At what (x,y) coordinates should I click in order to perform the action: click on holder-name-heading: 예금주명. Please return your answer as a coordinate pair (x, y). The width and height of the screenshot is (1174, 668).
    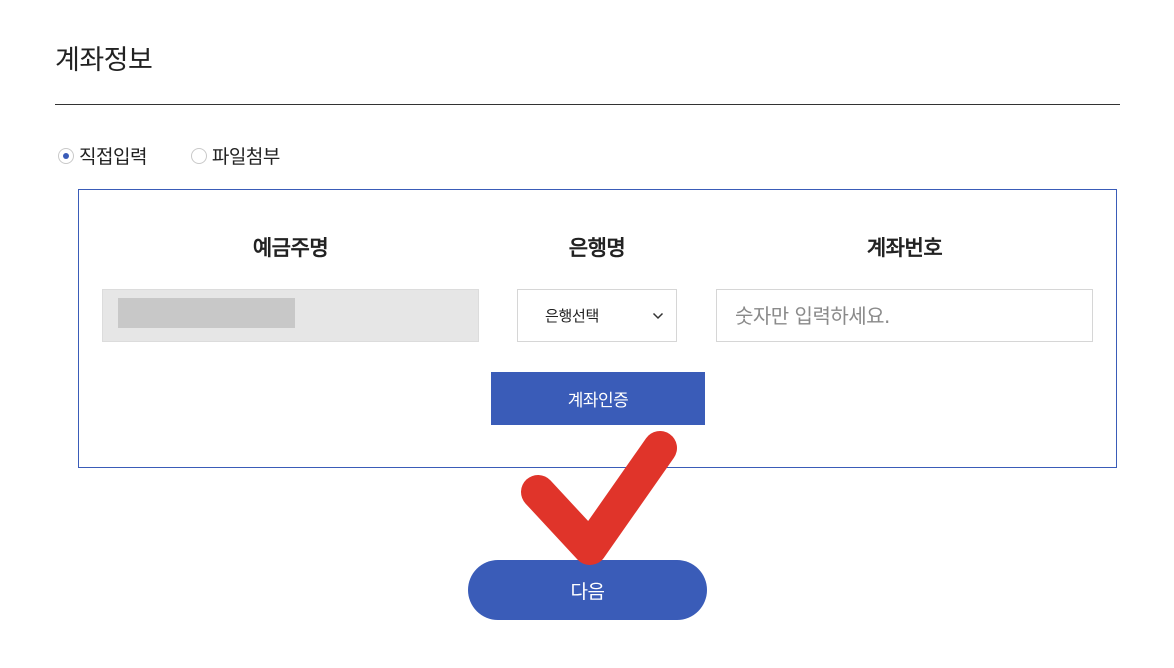
    Looking at the image, I should click on (290, 248).